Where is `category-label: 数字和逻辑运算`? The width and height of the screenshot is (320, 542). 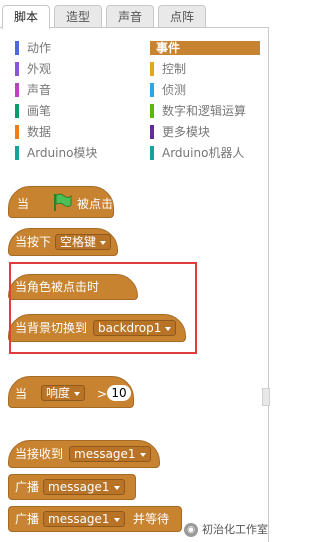 category-label: 数字和逻辑运算 is located at coordinates (204, 111).